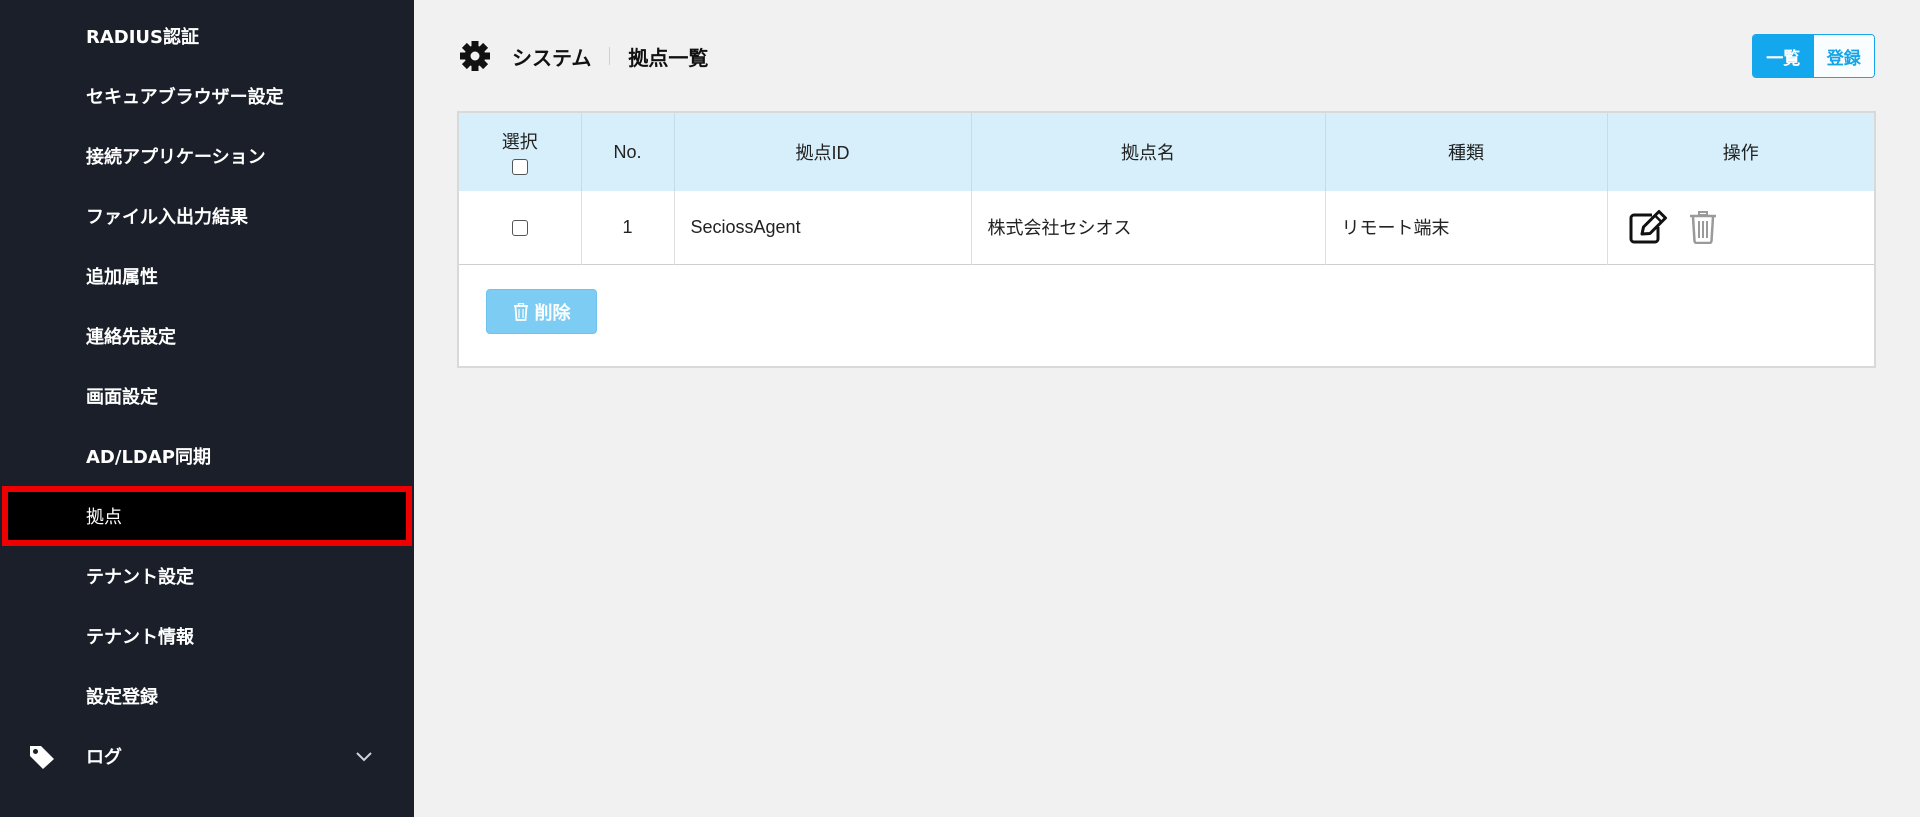 The image size is (1920, 817). What do you see at coordinates (207, 516) in the screenshot?
I see `sidebar-item-site: 拠点` at bounding box center [207, 516].